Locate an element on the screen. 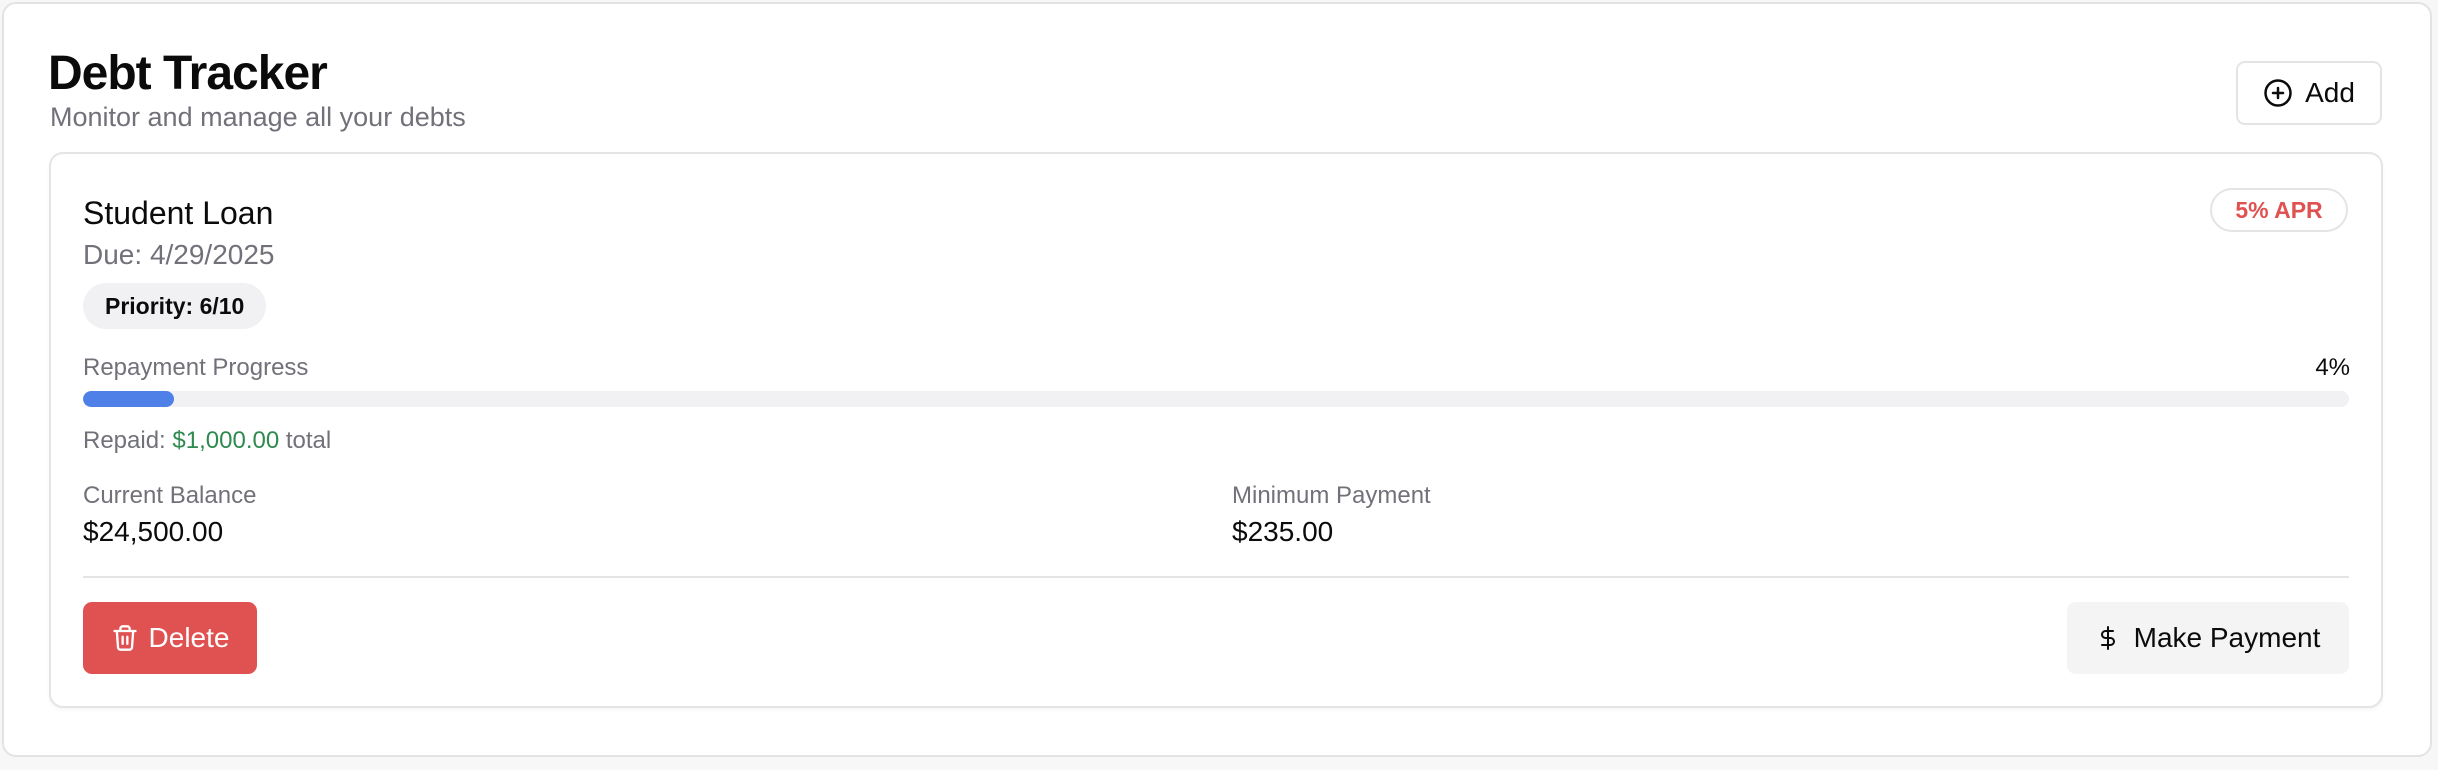 The height and width of the screenshot is (770, 2438). repaid-amount: $1,000.00 is located at coordinates (226, 440).